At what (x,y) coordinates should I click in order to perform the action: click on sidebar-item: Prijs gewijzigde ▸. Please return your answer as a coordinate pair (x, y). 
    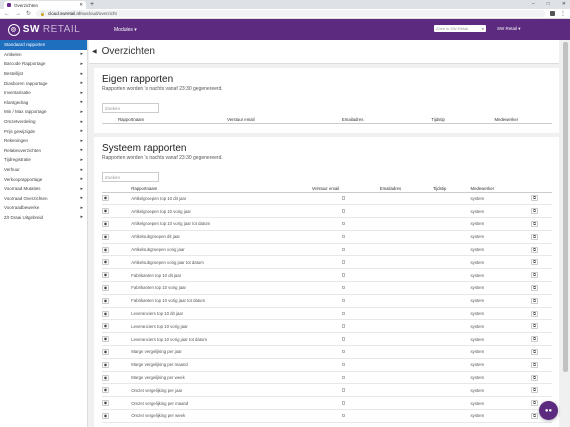
    Looking at the image, I should click on (43, 131).